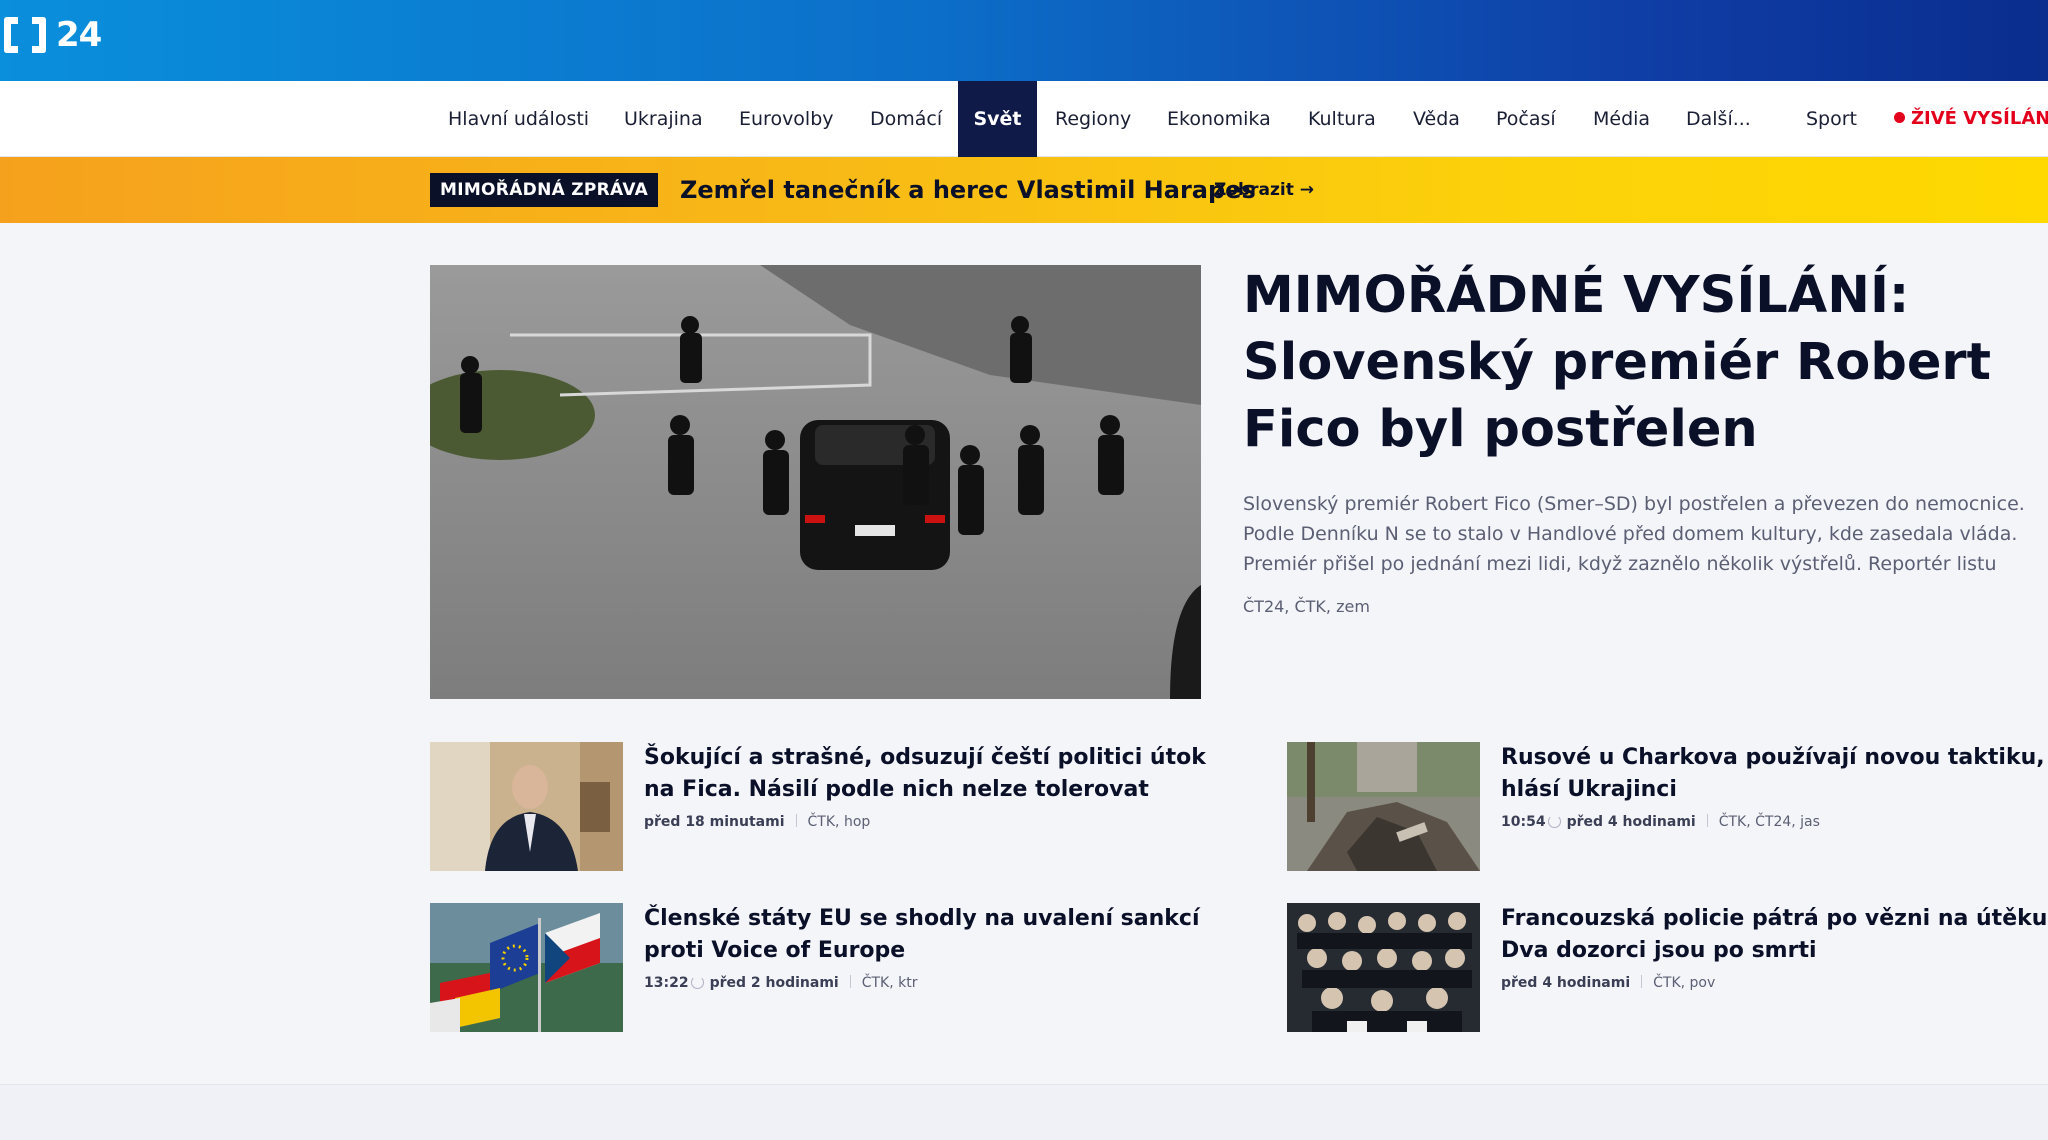 The image size is (2048, 1140). I want to click on ct24-logo: 24, so click(51, 35).